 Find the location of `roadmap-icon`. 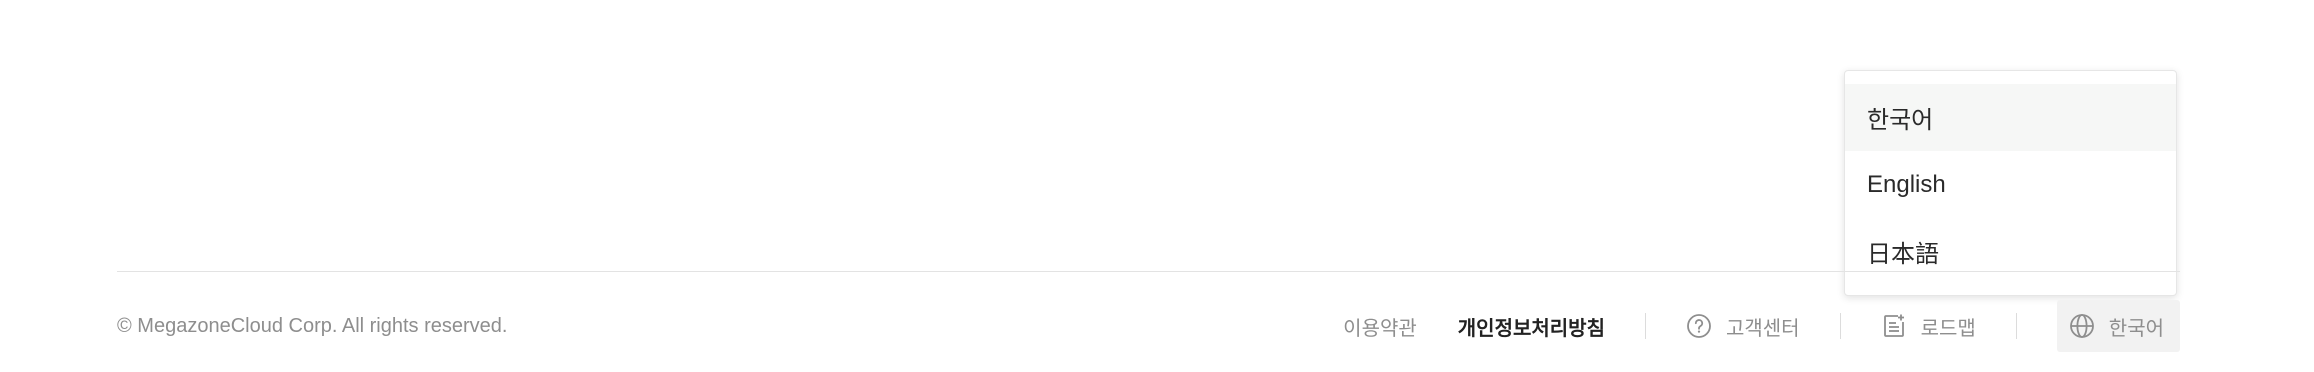

roadmap-icon is located at coordinates (1894, 326).